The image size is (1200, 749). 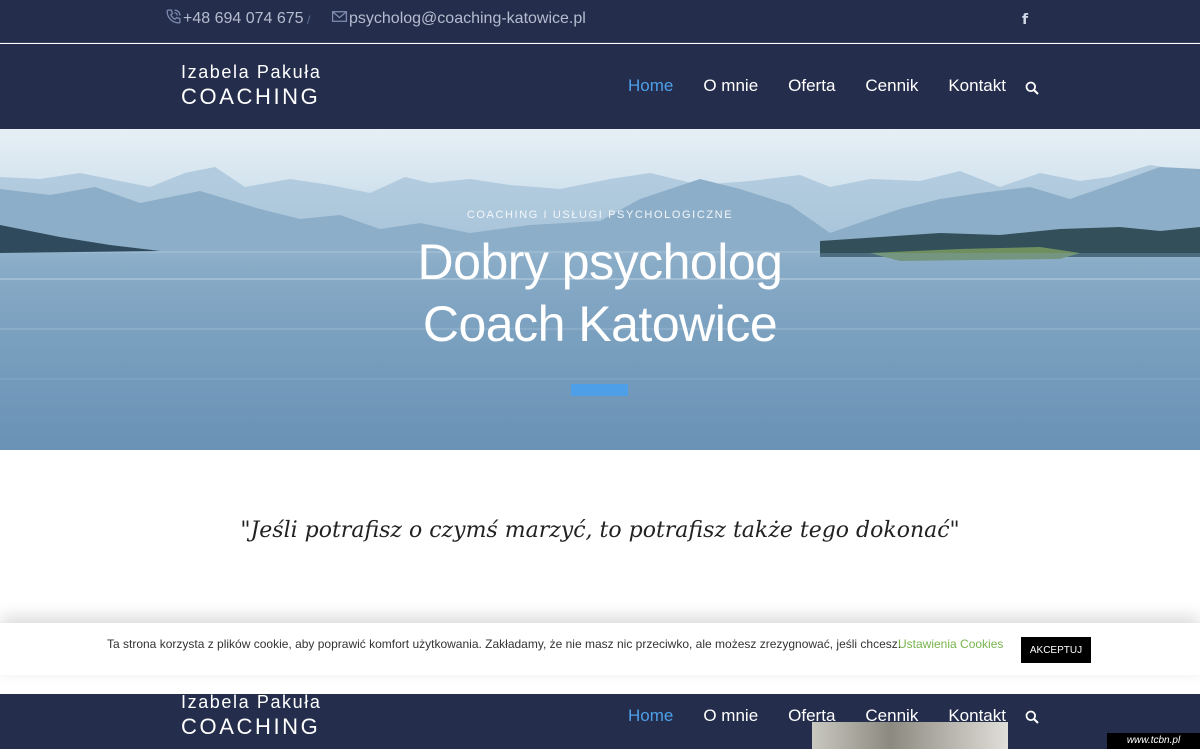 I want to click on nav-oferta: Oferta, so click(x=811, y=86).